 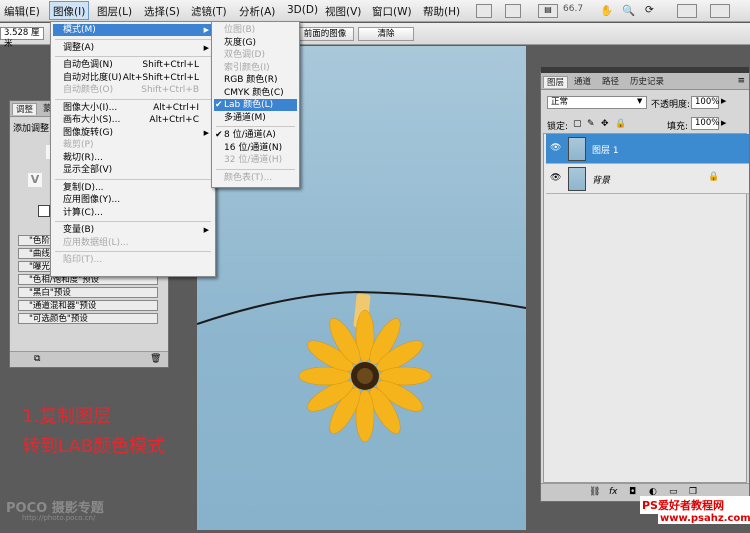 What do you see at coordinates (605, 149) in the screenshot?
I see `layer-name: 图层 1` at bounding box center [605, 149].